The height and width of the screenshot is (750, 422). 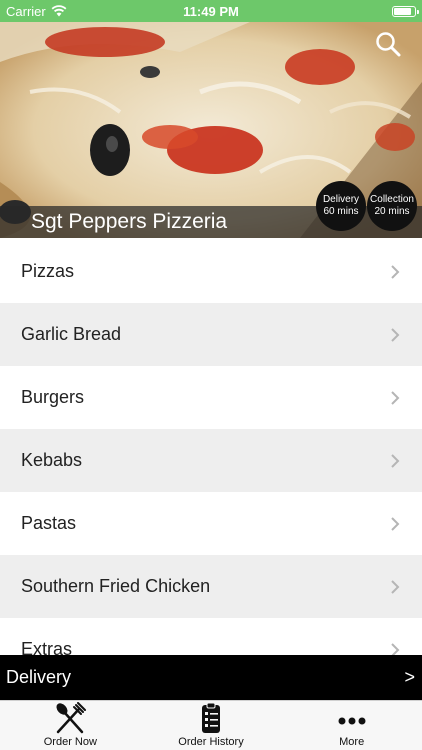 I want to click on collection-time-badge: Collection 20 mins, so click(x=392, y=206).